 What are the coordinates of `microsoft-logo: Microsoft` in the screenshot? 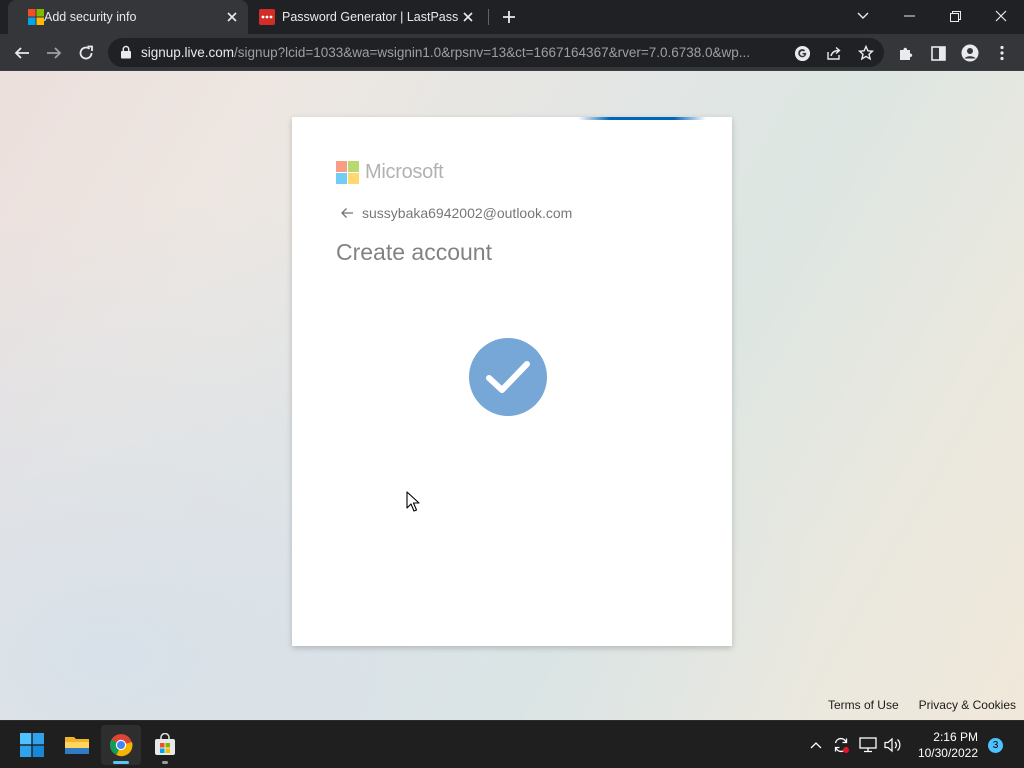 It's located at (390, 172).